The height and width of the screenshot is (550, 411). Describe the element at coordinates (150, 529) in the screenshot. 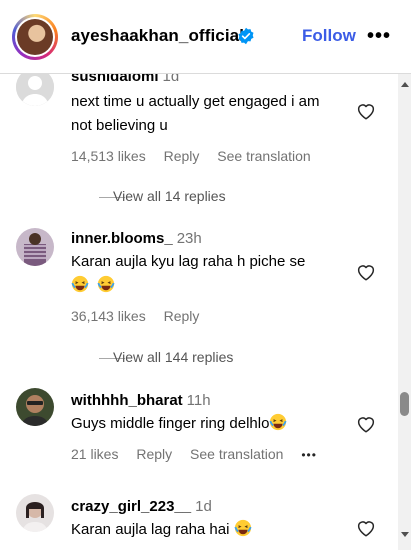

I see `comment-text: Karan aujla lag raha hai` at that location.